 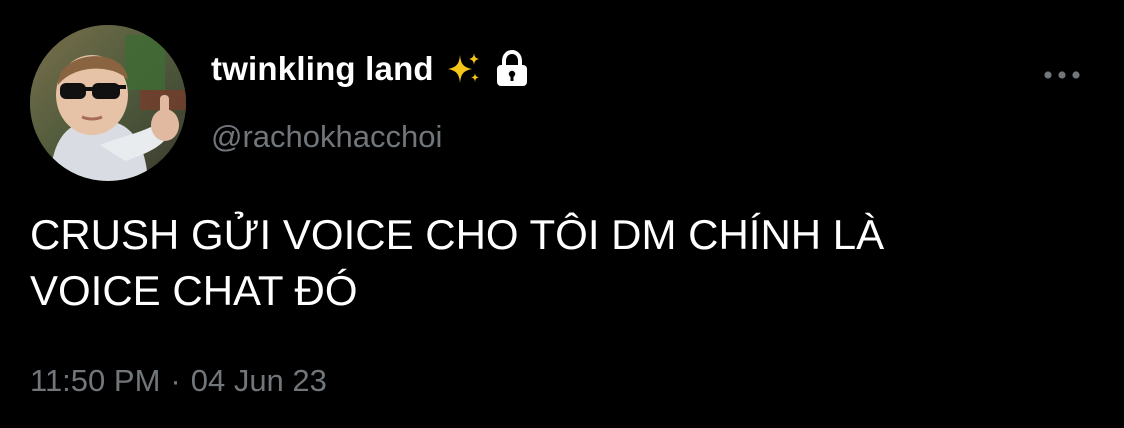 I want to click on tweet-date: 04 Jun 23, so click(x=259, y=380).